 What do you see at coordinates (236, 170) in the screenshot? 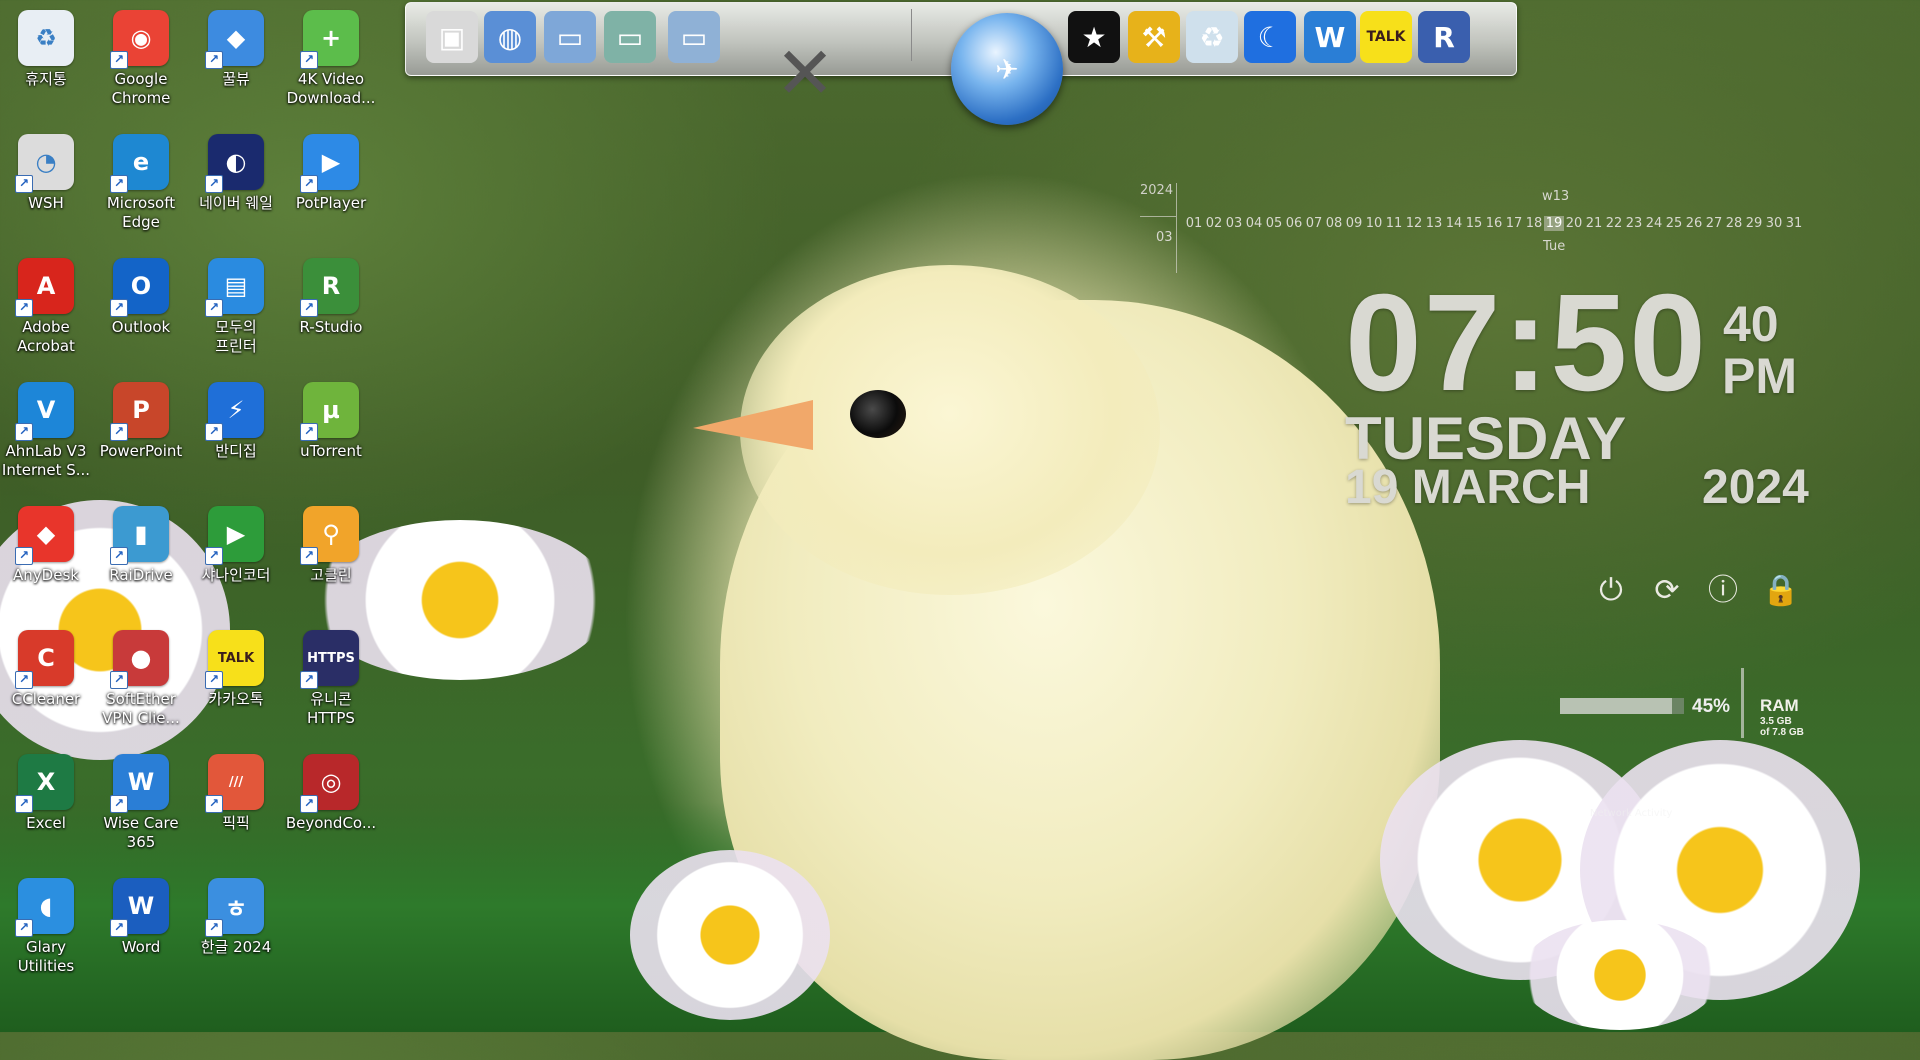
I see `desktop-icon-naver-whale: ◐ ↗ 네이버 웨일` at bounding box center [236, 170].